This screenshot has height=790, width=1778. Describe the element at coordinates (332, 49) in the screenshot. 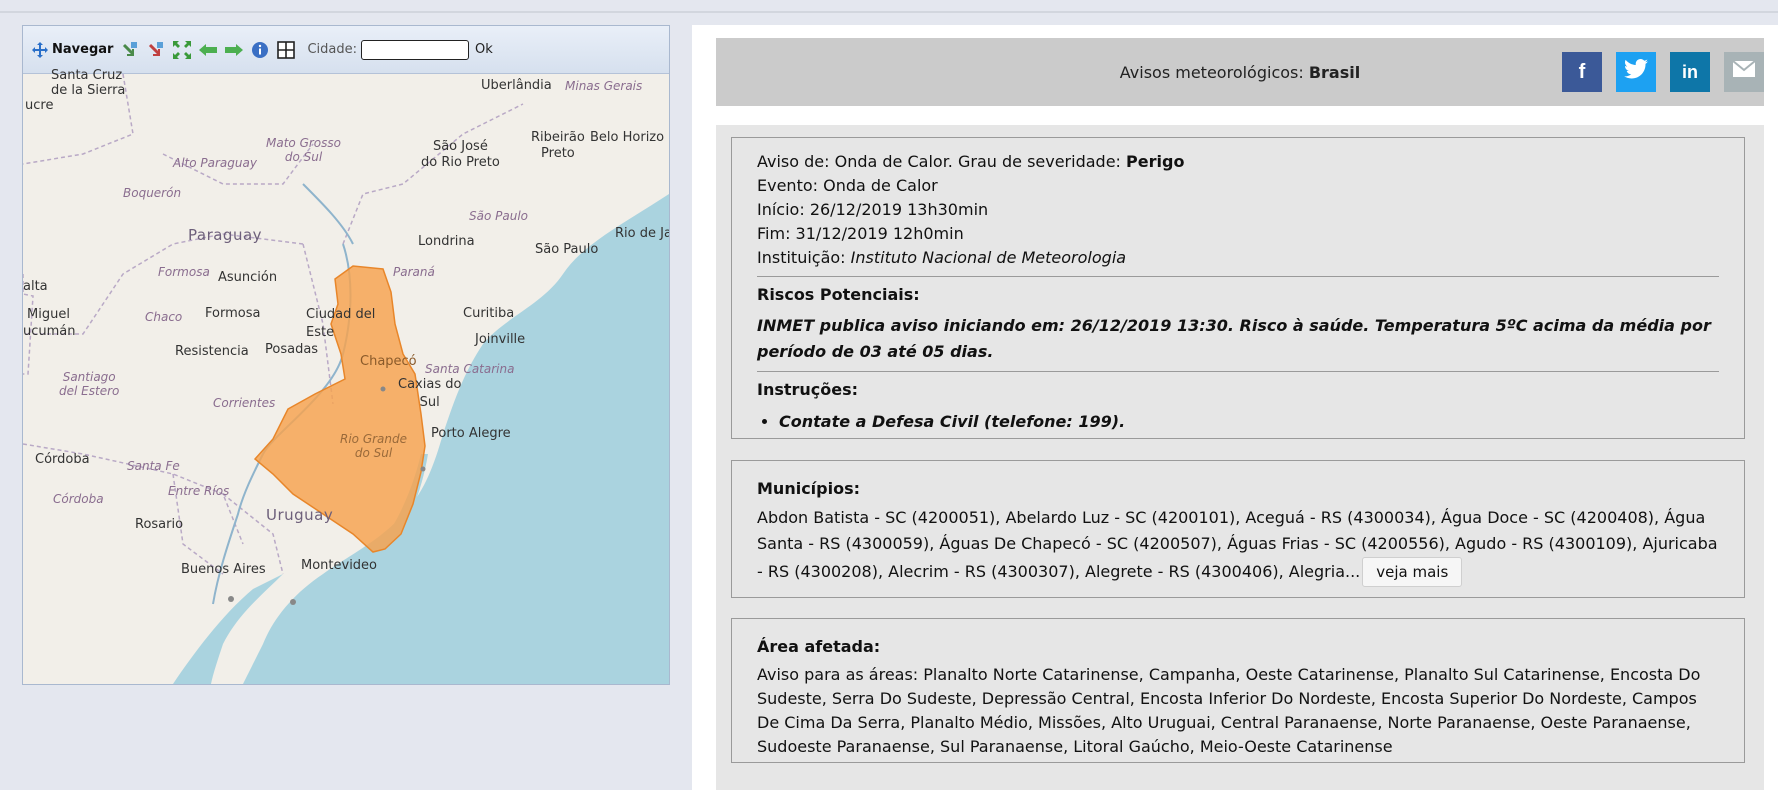

I see `city-label: Cidade:` at that location.